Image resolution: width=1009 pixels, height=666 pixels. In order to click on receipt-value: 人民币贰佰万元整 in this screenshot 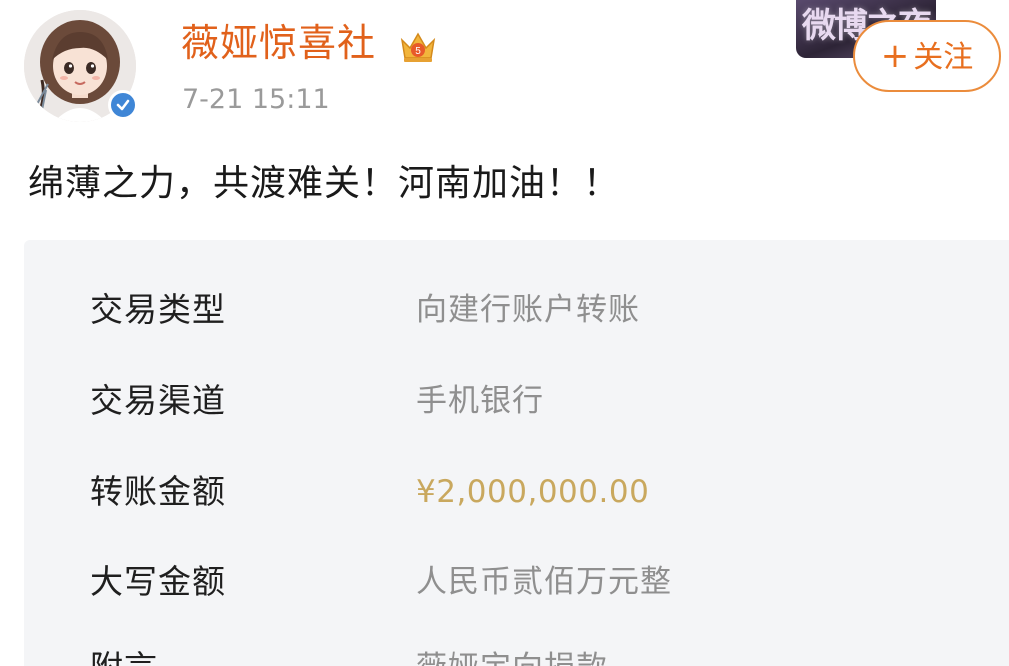, I will do `click(544, 582)`.